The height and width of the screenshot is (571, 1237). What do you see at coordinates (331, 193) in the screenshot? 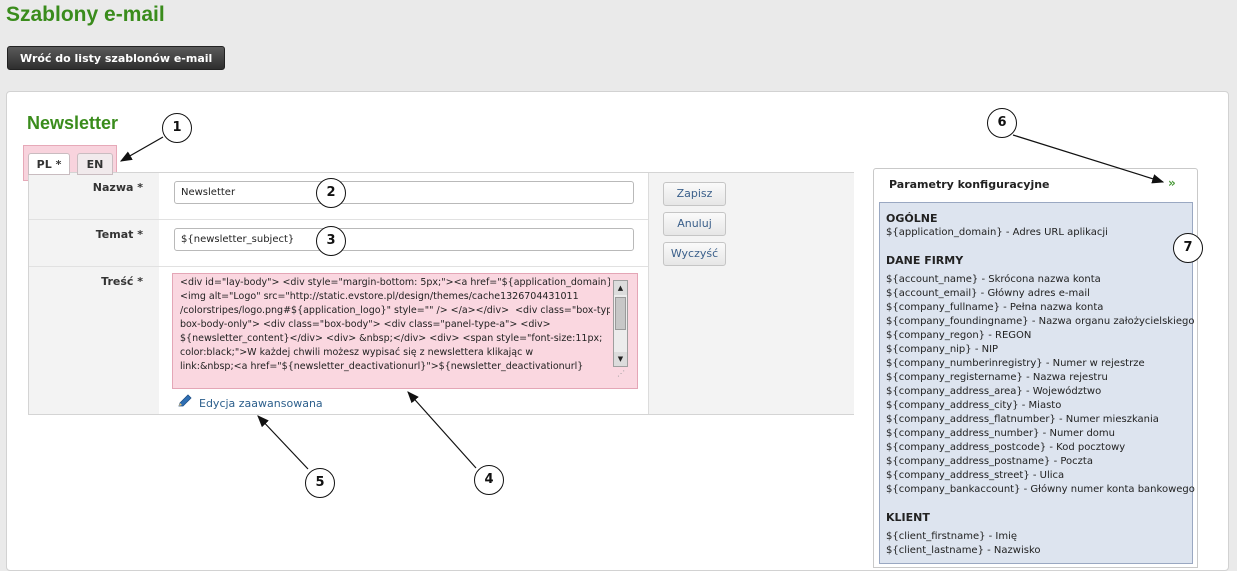
I see `callout-2: 2` at bounding box center [331, 193].